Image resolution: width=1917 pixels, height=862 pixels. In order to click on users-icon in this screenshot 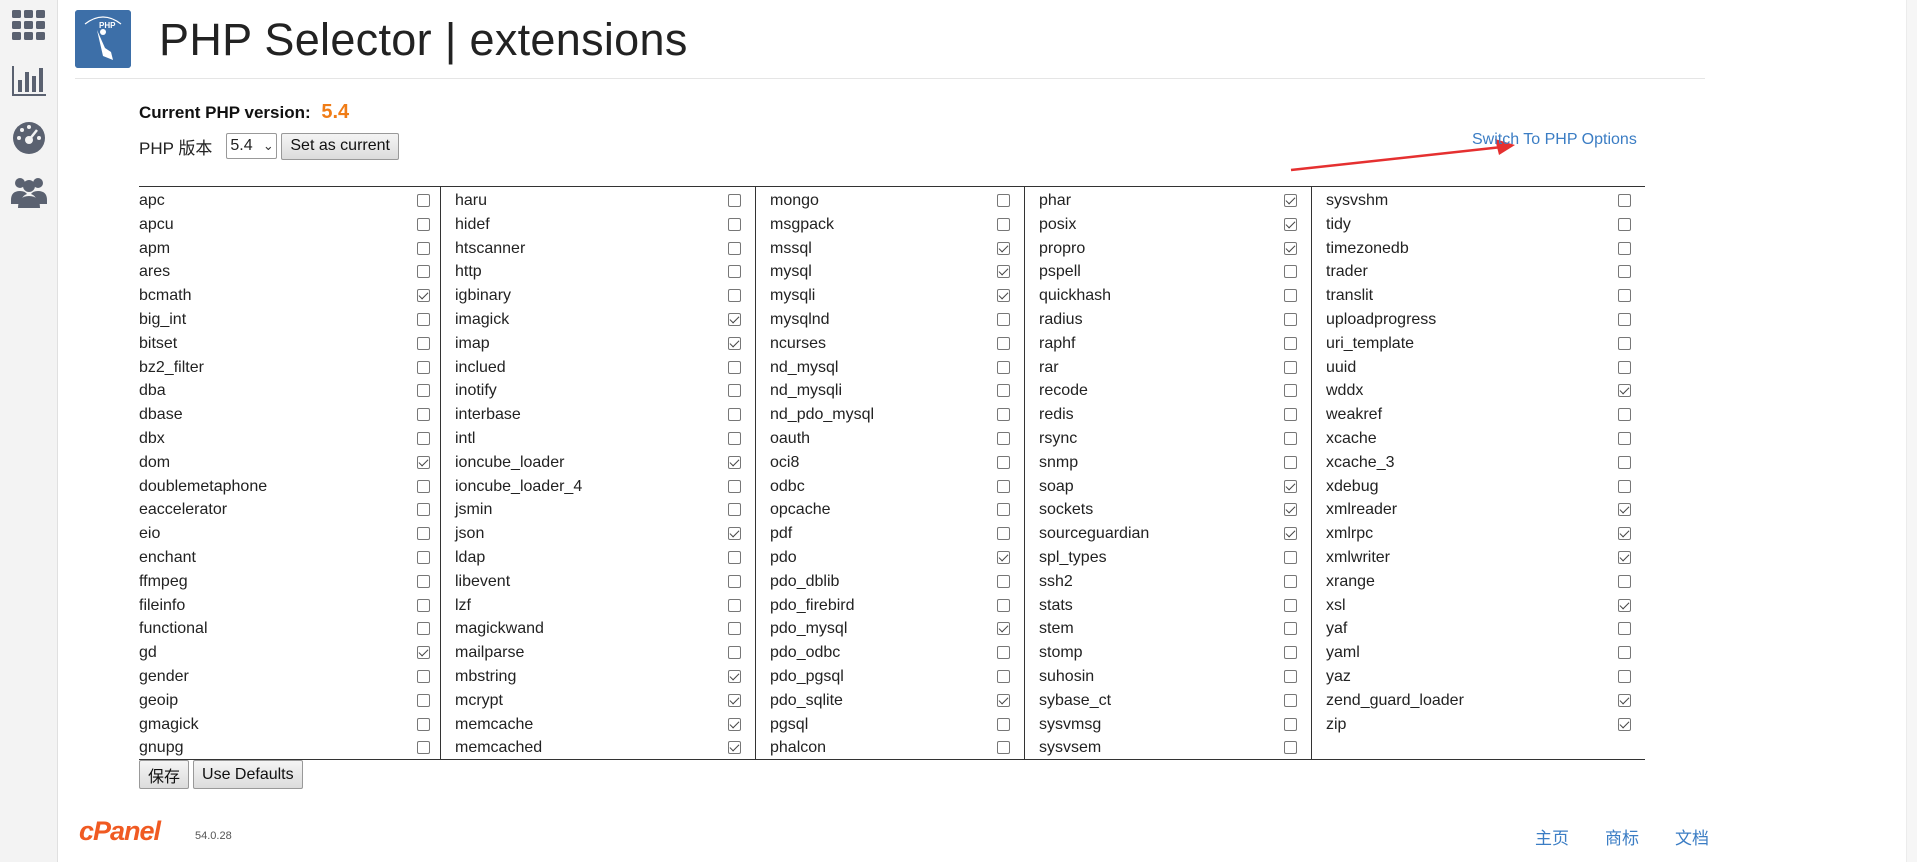, I will do `click(29, 191)`.